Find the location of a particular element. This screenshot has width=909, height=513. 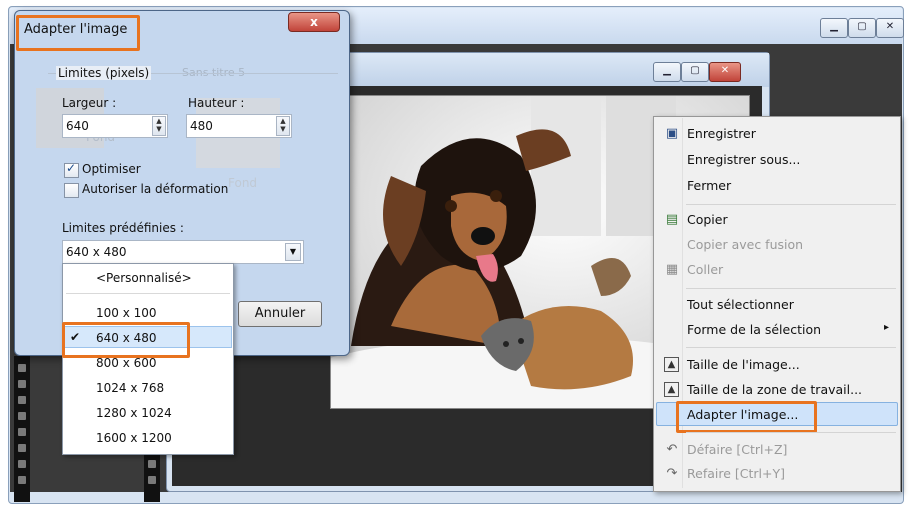

save-icon: ▣ is located at coordinates (672, 133).